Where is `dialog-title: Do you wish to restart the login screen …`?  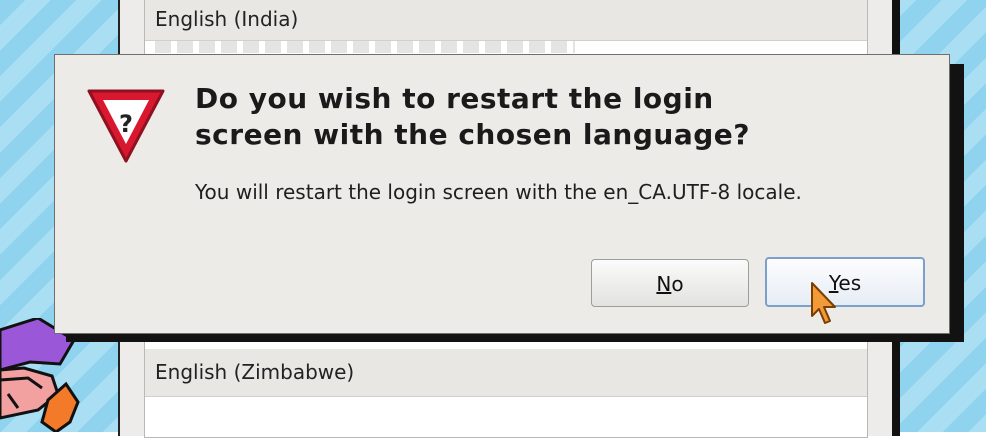 dialog-title: Do you wish to restart the login screen … is located at coordinates (505, 117).